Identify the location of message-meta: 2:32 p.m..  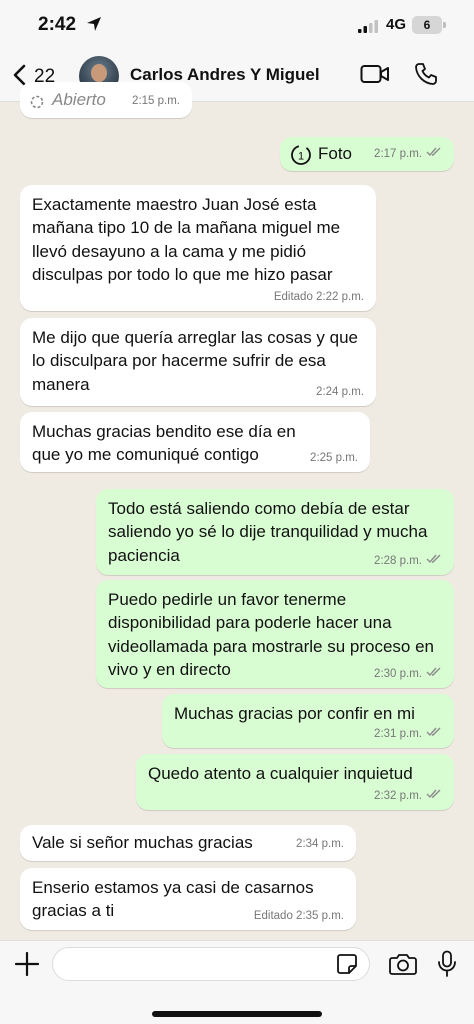
(408, 797).